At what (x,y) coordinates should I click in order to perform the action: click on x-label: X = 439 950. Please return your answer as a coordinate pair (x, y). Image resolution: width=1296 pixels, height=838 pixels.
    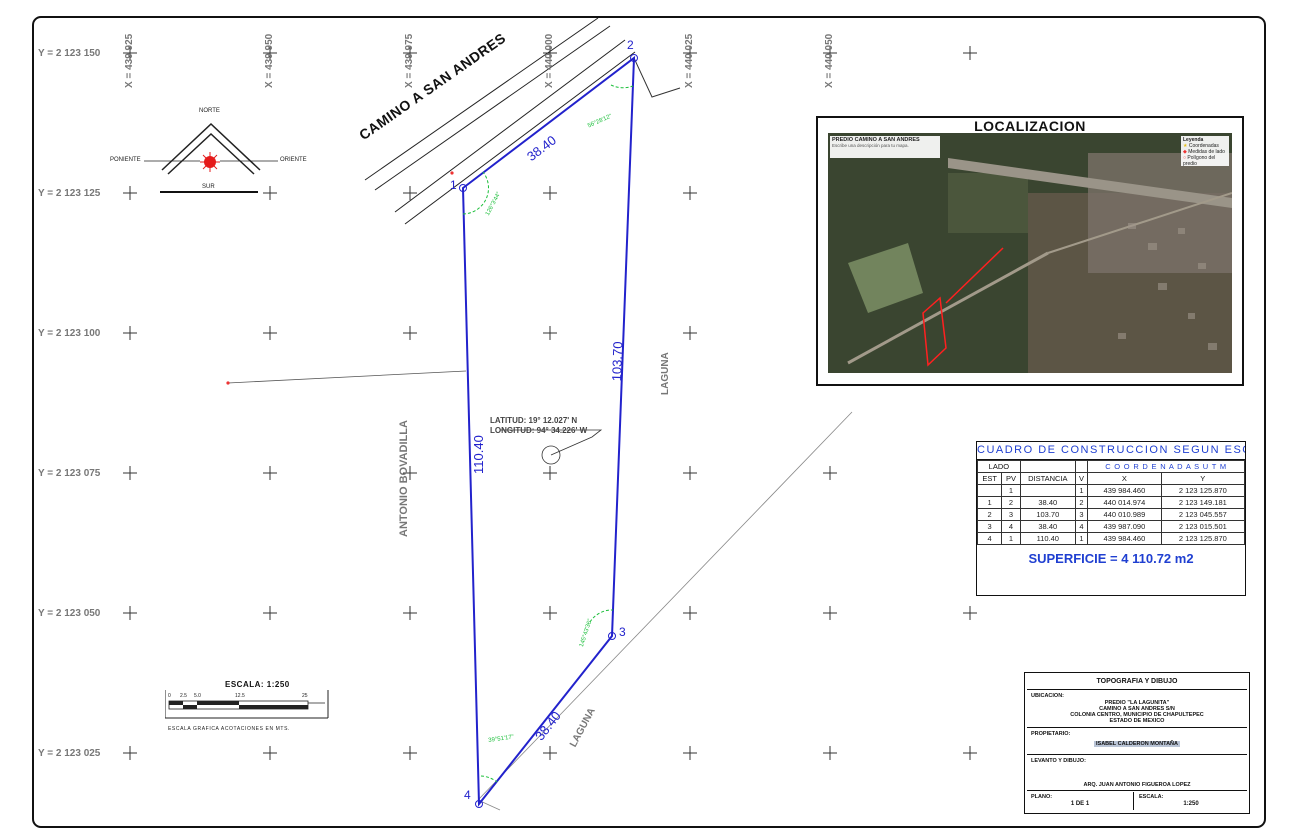
    Looking at the image, I should click on (269, 60).